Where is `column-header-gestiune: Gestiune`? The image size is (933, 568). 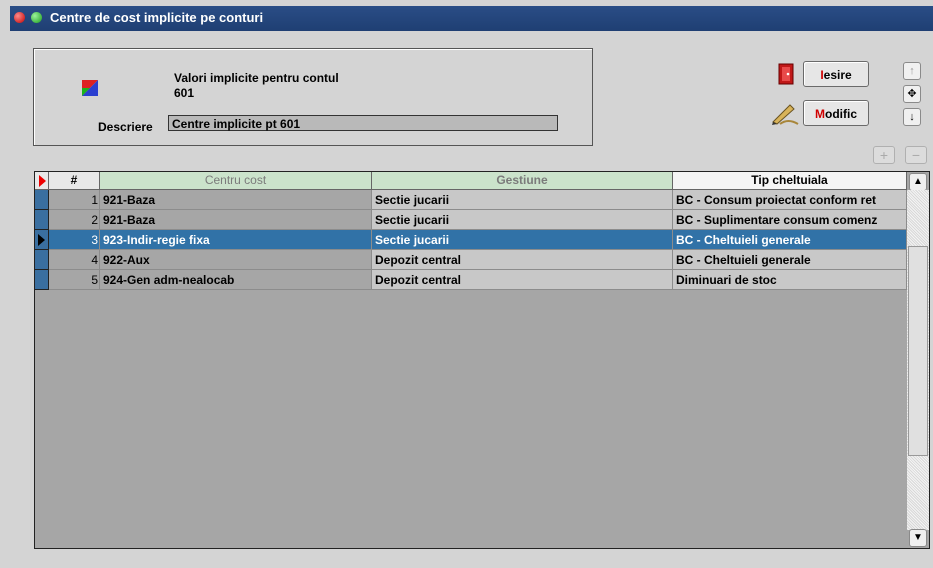 column-header-gestiune: Gestiune is located at coordinates (522, 181).